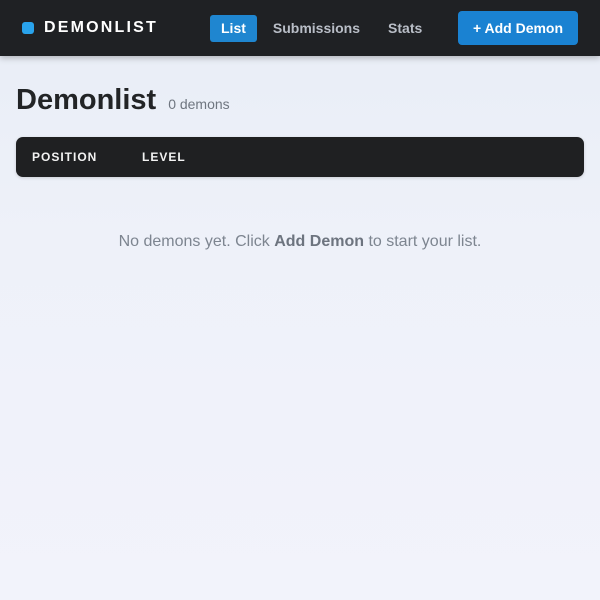  Describe the element at coordinates (423, 241) in the screenshot. I see `empty-state-suffix: to start your list.` at that location.